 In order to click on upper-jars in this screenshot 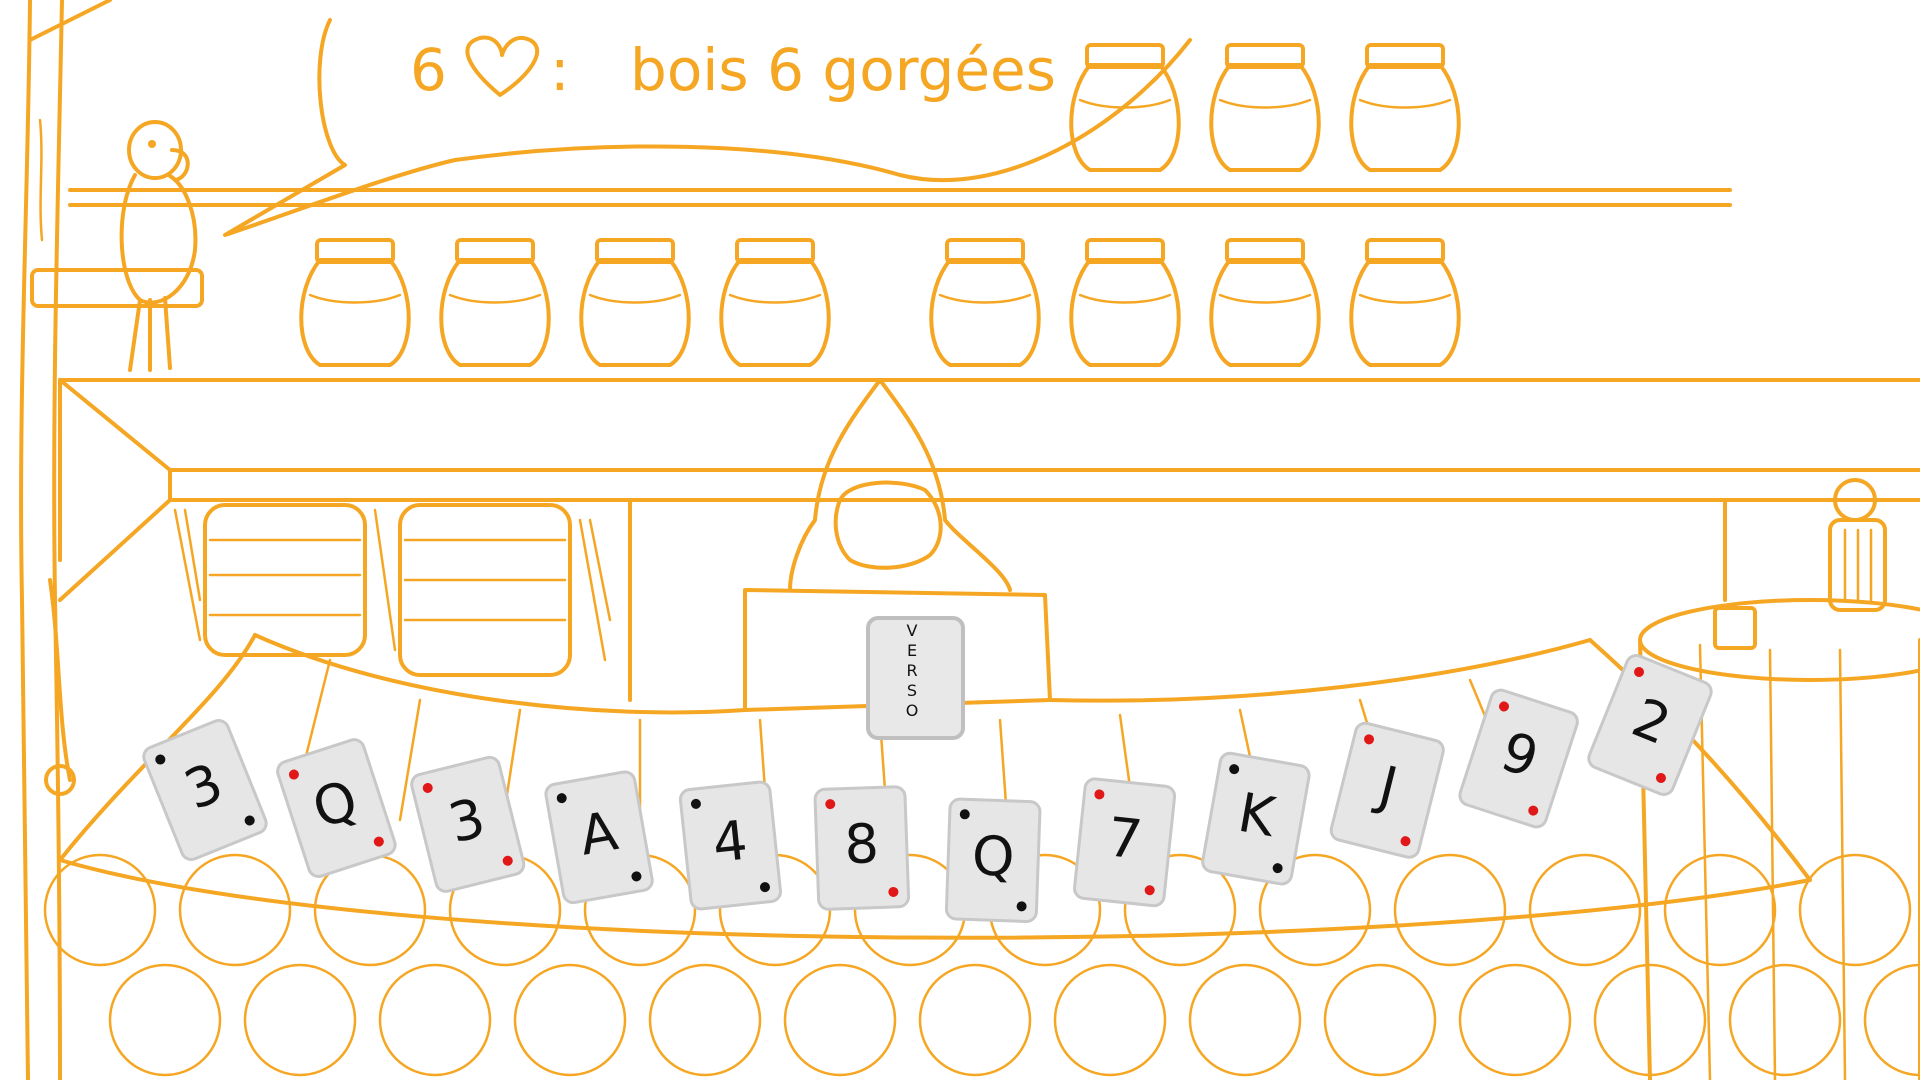, I will do `click(1265, 107)`.